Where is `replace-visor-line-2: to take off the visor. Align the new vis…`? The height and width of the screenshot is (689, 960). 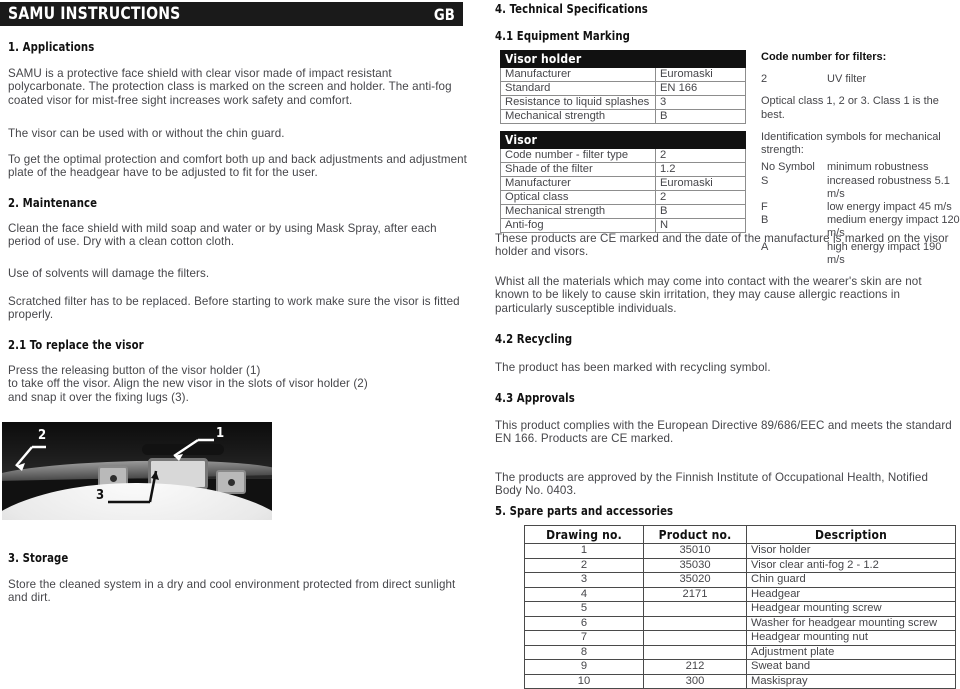 replace-visor-line-2: to take off the visor. Align the new vis… is located at coordinates (188, 384).